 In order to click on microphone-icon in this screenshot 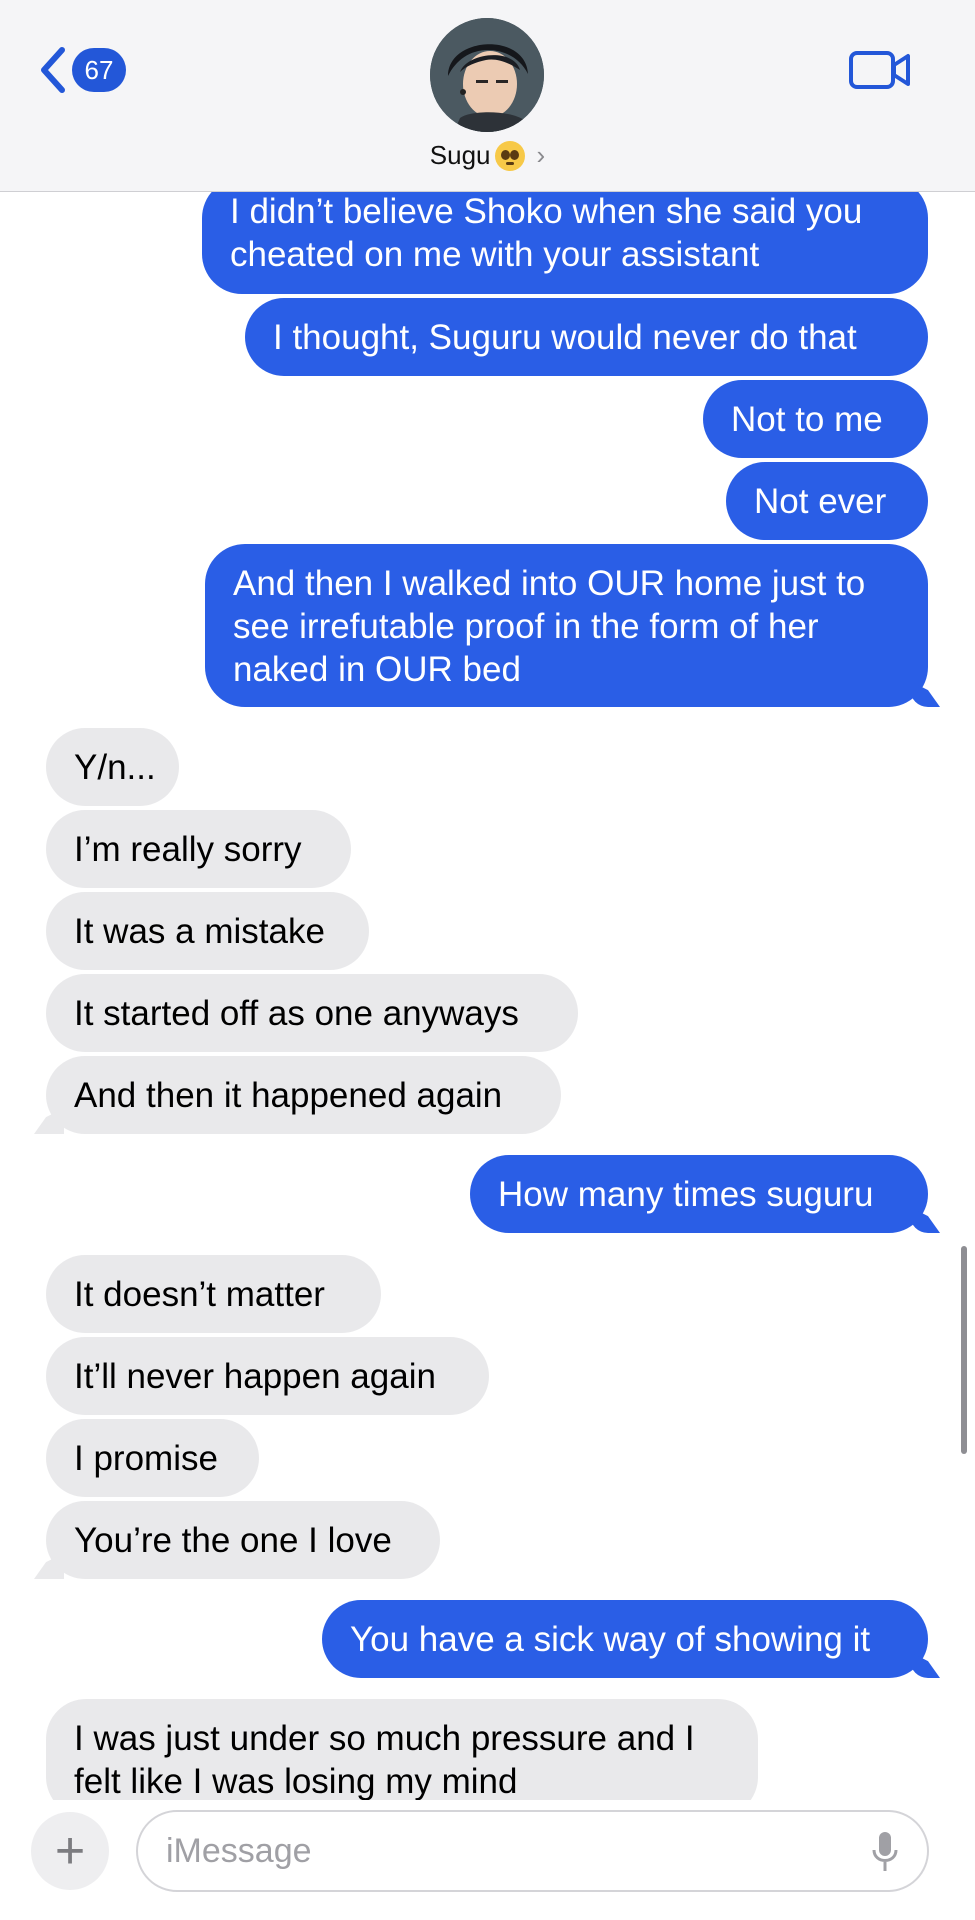, I will do `click(885, 1852)`.